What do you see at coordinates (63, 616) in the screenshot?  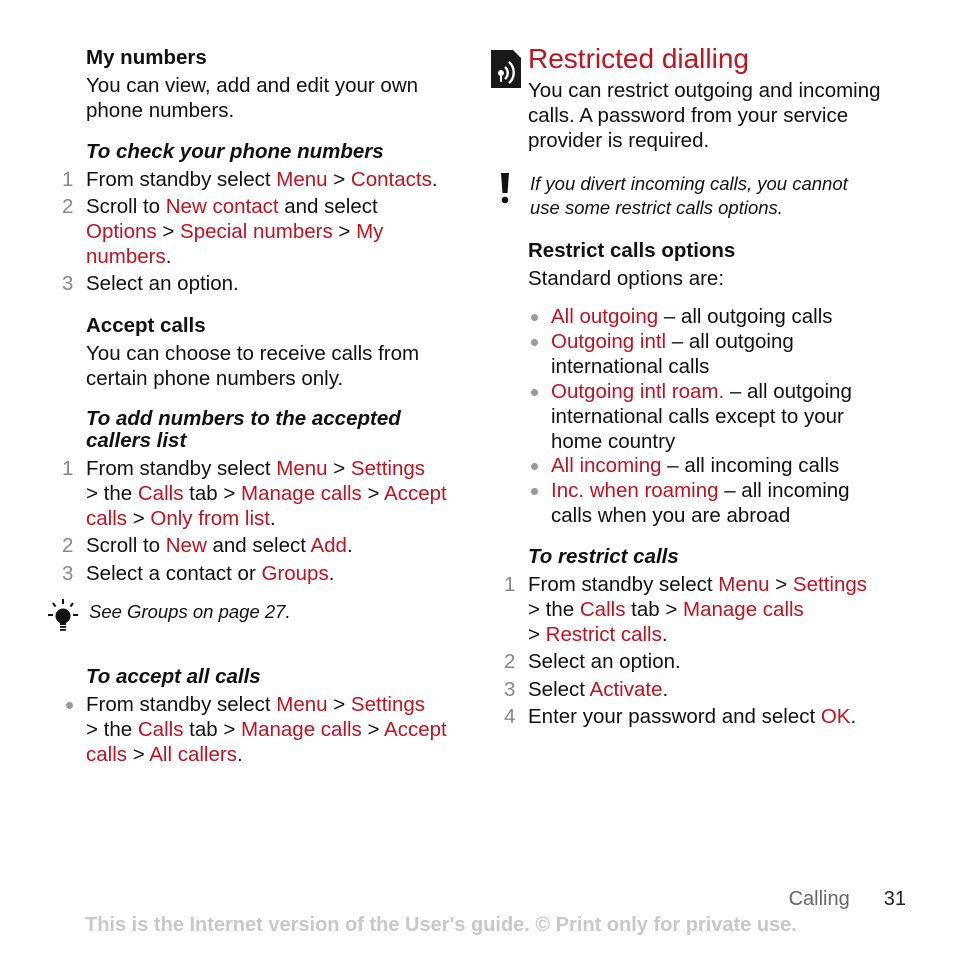 I see `lightbulb-icon` at bounding box center [63, 616].